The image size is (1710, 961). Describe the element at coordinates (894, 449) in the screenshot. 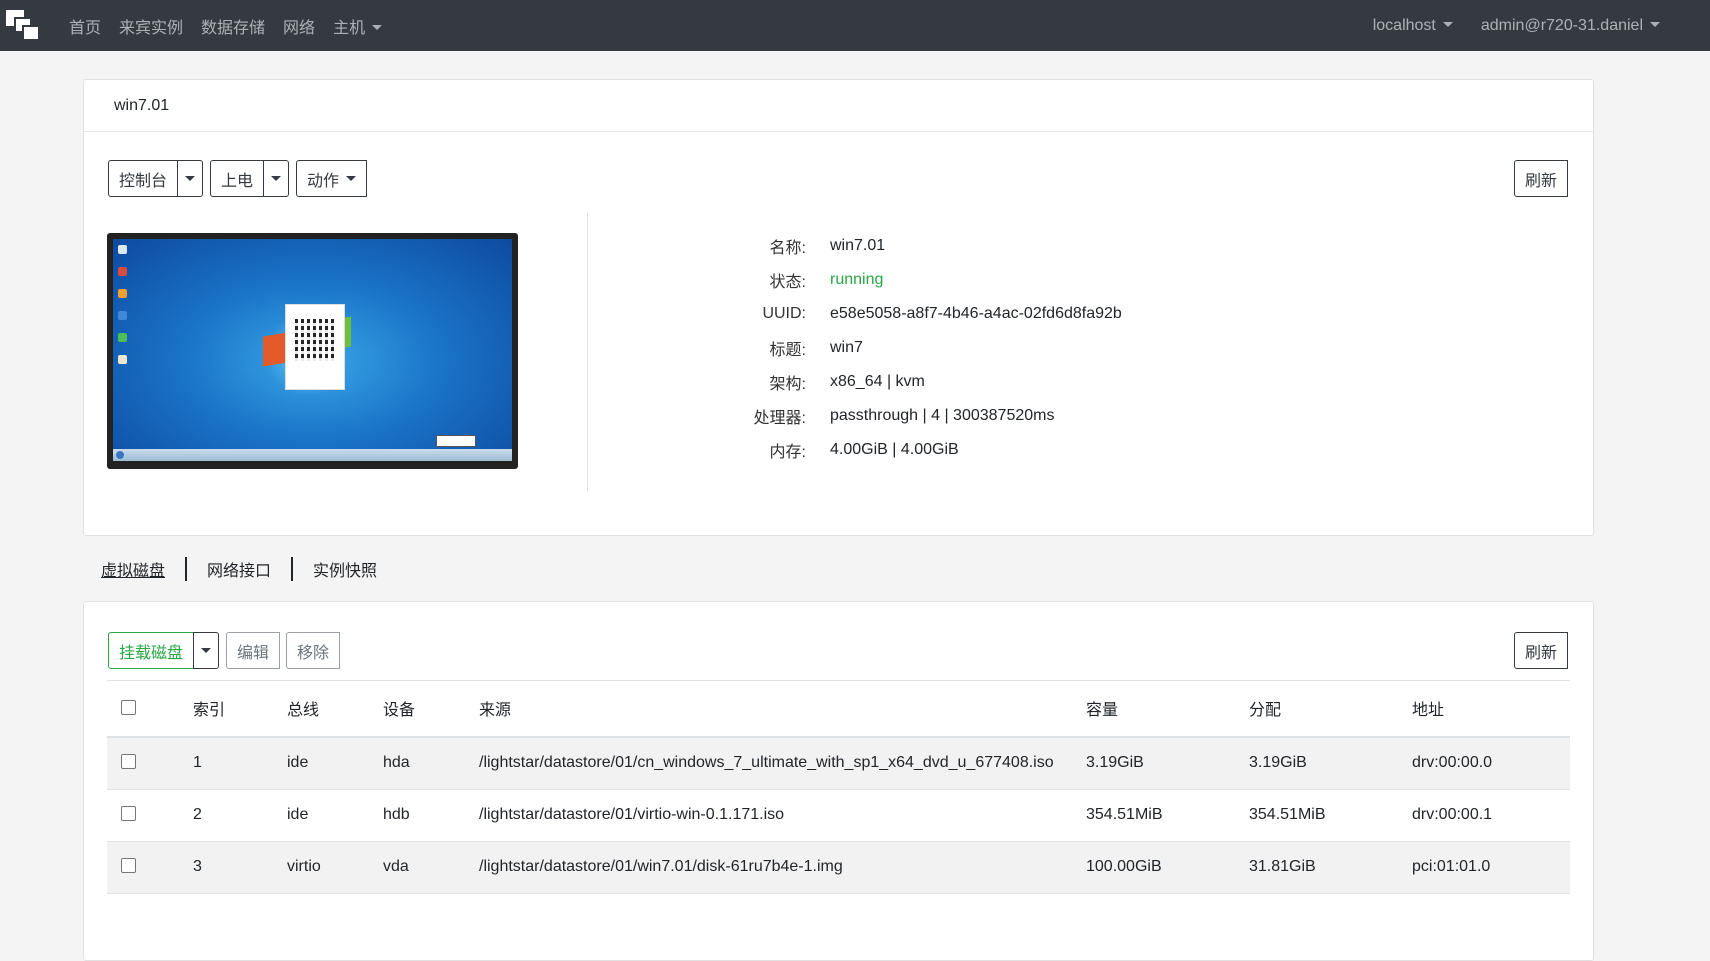

I see `detail-value: 4.00GiB | 4.00GiB` at that location.